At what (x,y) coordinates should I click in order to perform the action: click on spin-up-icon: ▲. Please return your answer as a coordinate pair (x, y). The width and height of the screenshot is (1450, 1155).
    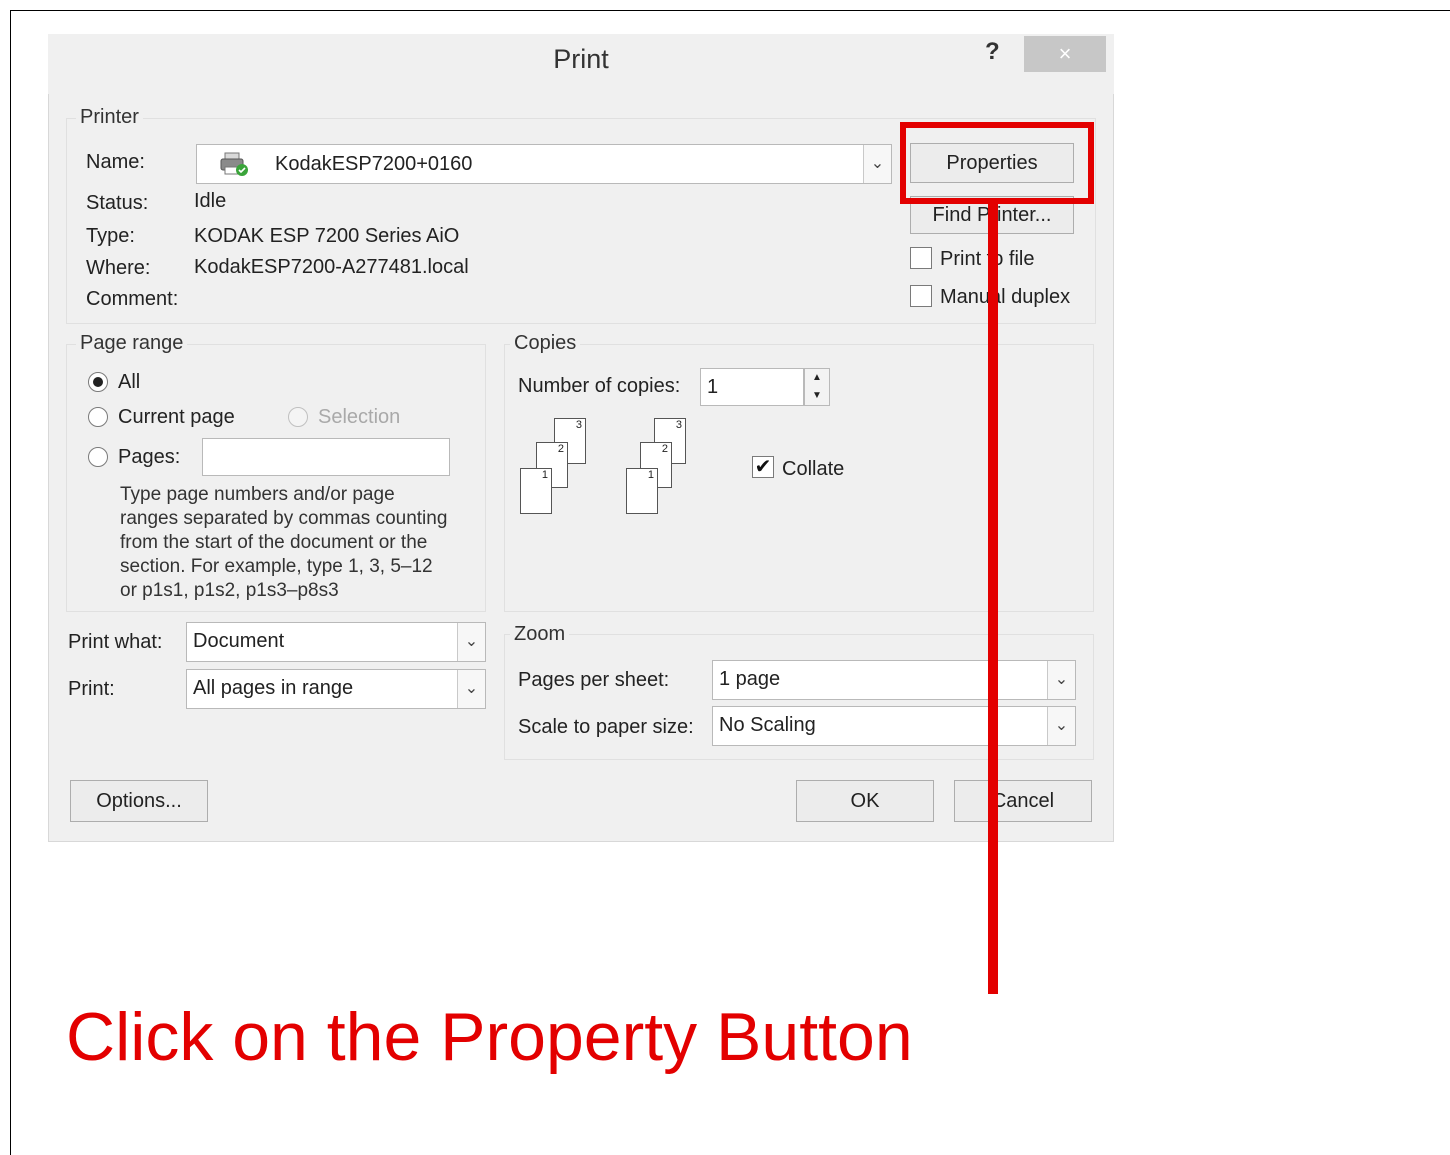
    Looking at the image, I should click on (817, 378).